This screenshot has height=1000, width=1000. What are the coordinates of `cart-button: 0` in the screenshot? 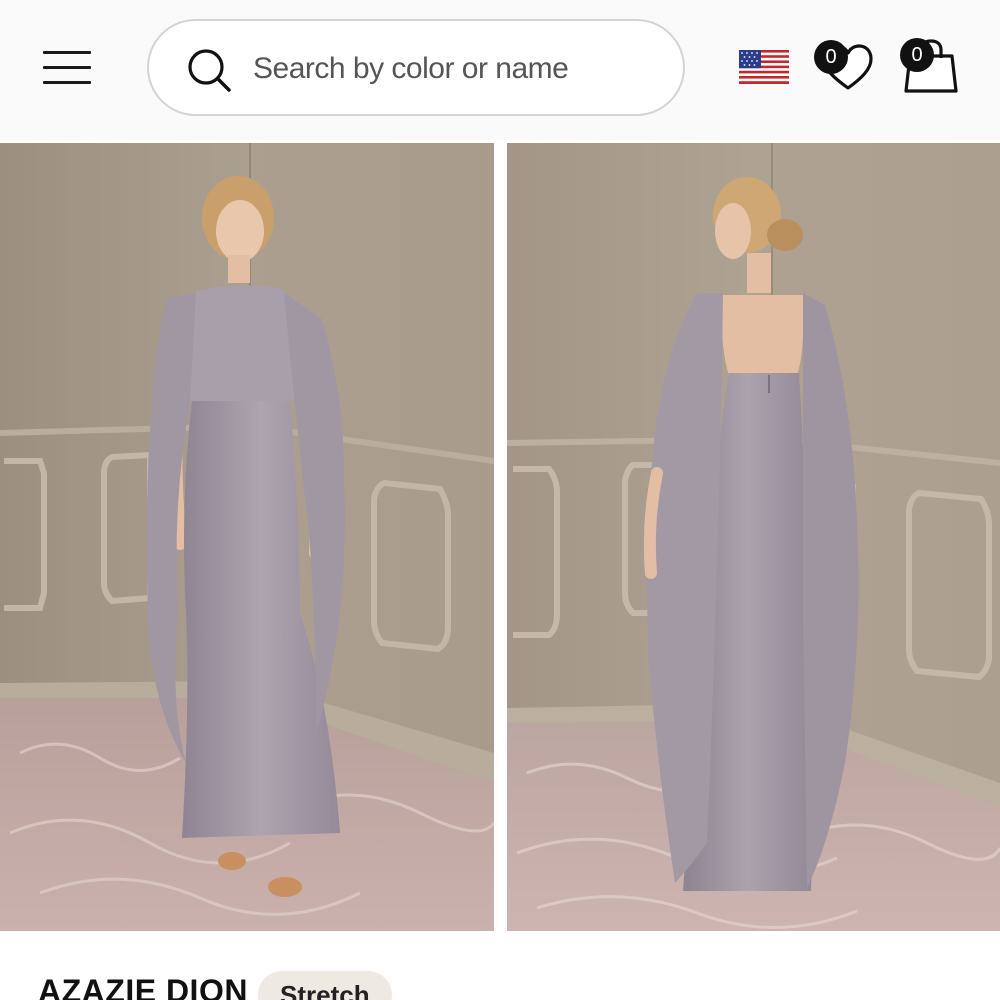 It's located at (929, 66).